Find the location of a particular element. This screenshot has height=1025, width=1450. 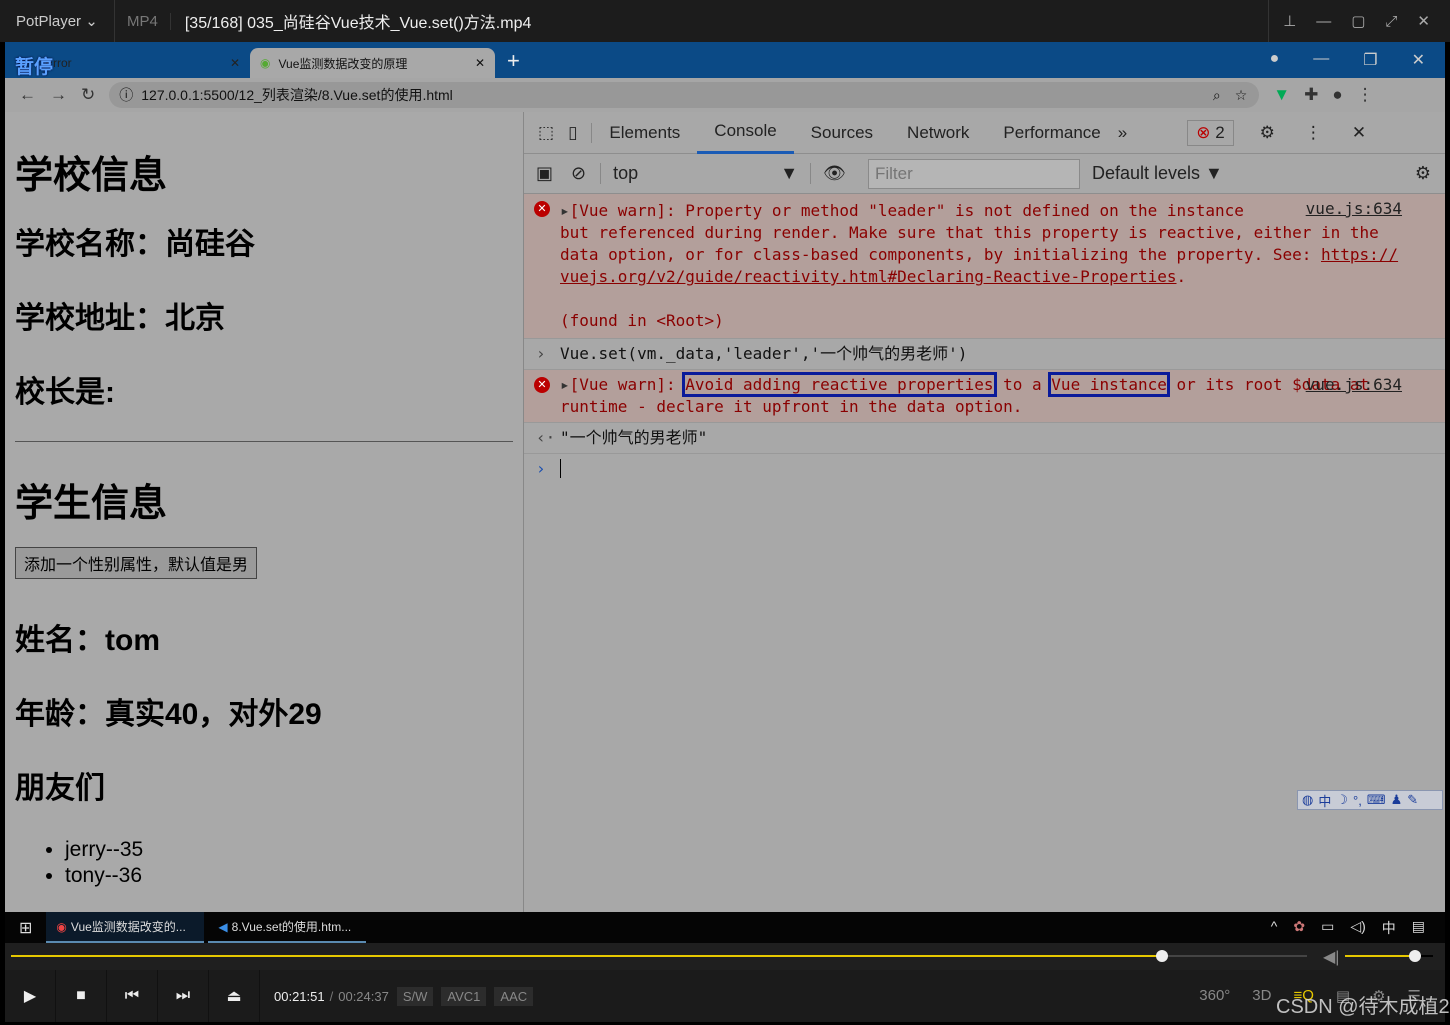

tab-sources: Sources is located at coordinates (842, 133).